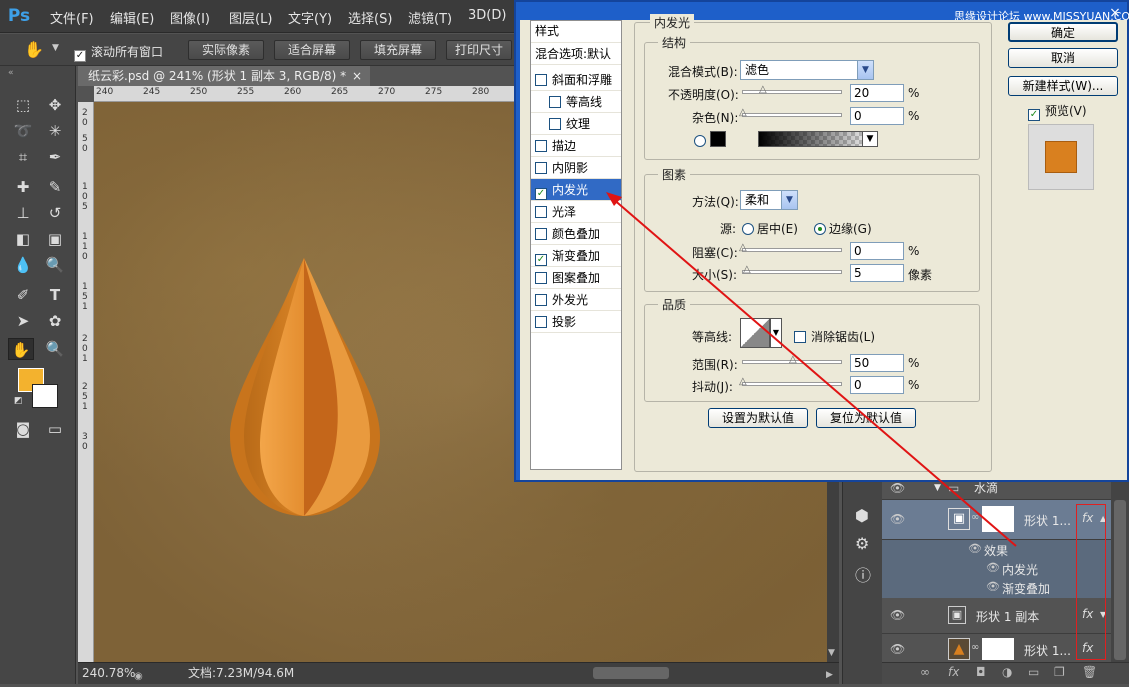 This screenshot has width=1129, height=687. What do you see at coordinates (576, 190) in the screenshot?
I see `style-inner-glow: ✓ 内发光` at bounding box center [576, 190].